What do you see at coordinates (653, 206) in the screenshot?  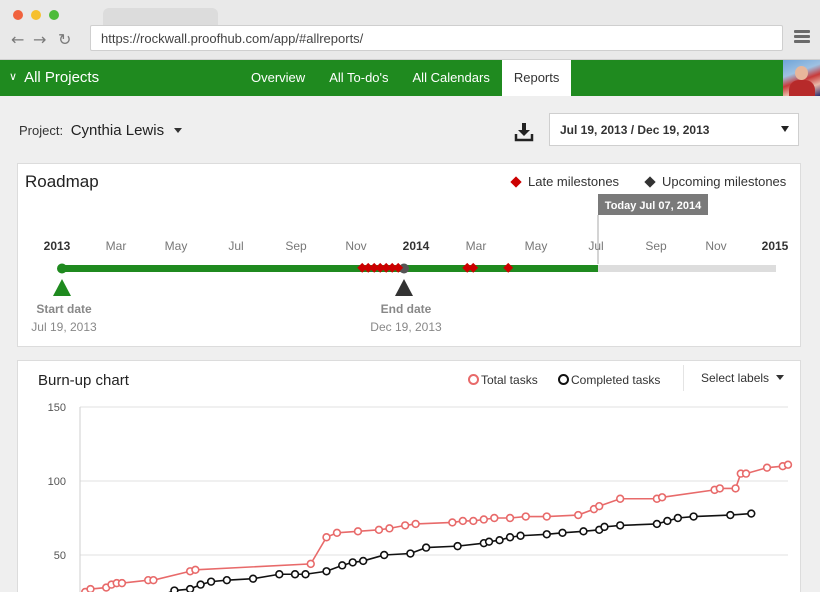 I see `today-label: Today Jul 07, 2014` at bounding box center [653, 206].